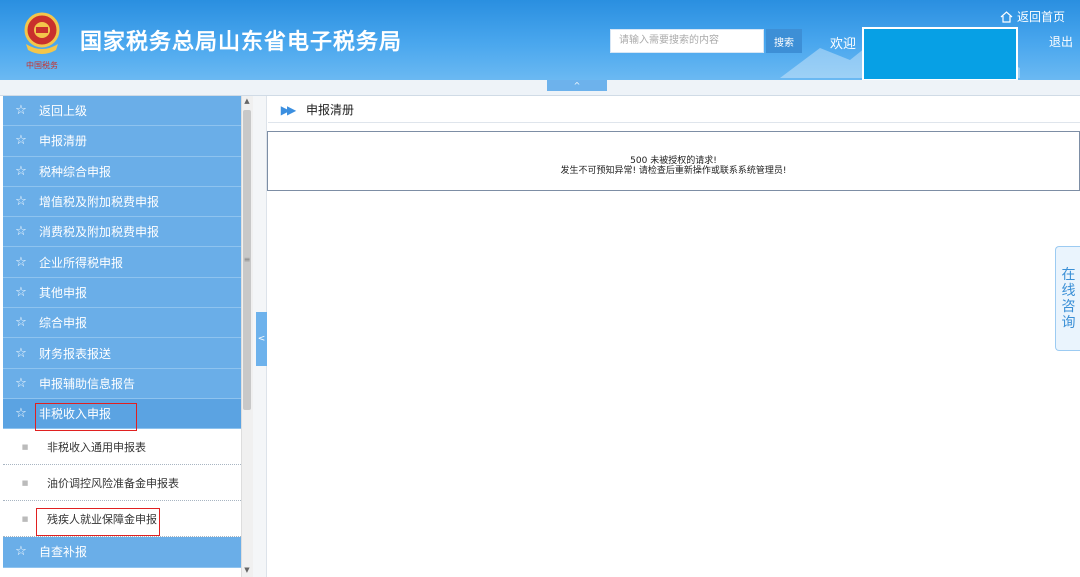 The height and width of the screenshot is (577, 1080). I want to click on sidebar-item-comprehensive-tax: ☆ 税种综合申报, so click(122, 171).